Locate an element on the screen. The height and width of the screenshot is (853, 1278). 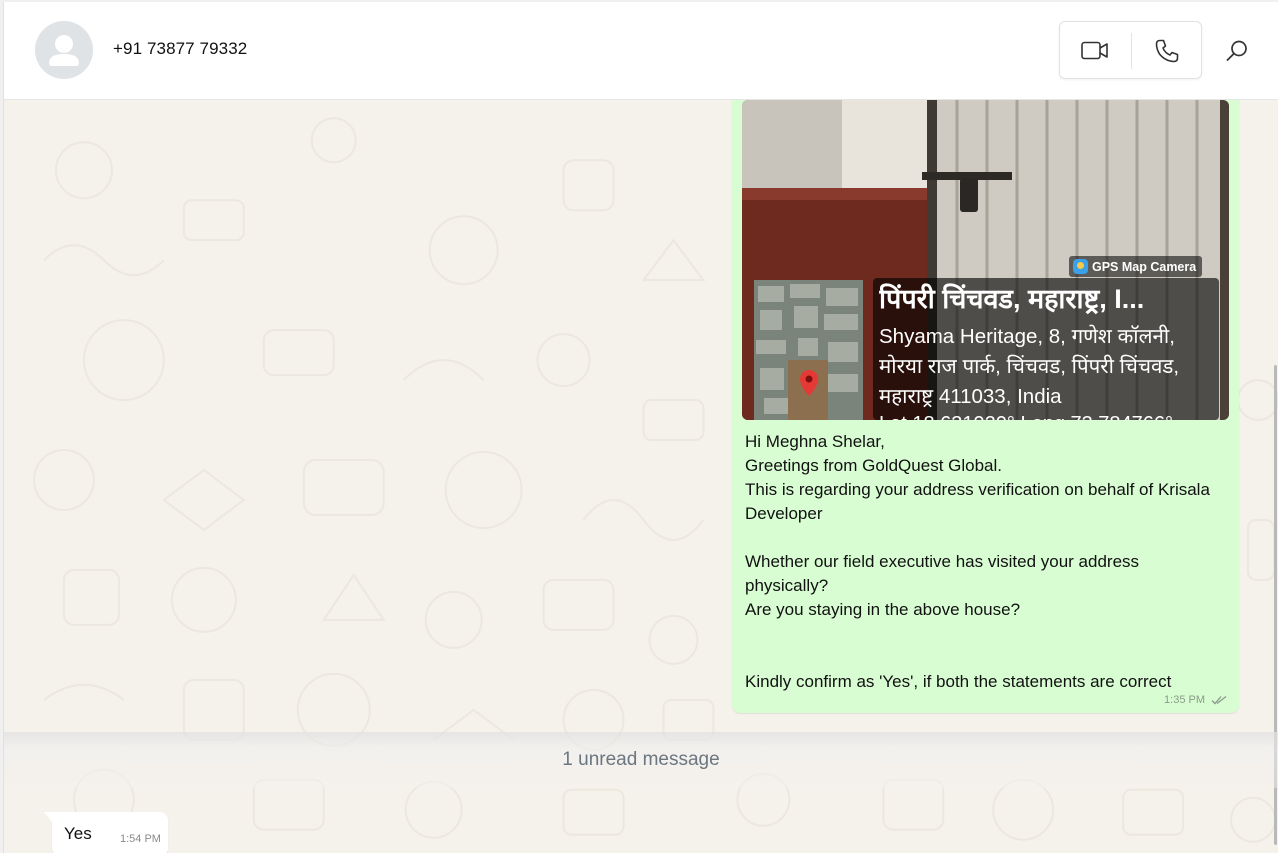
map-pin-icon is located at coordinates (808, 350).